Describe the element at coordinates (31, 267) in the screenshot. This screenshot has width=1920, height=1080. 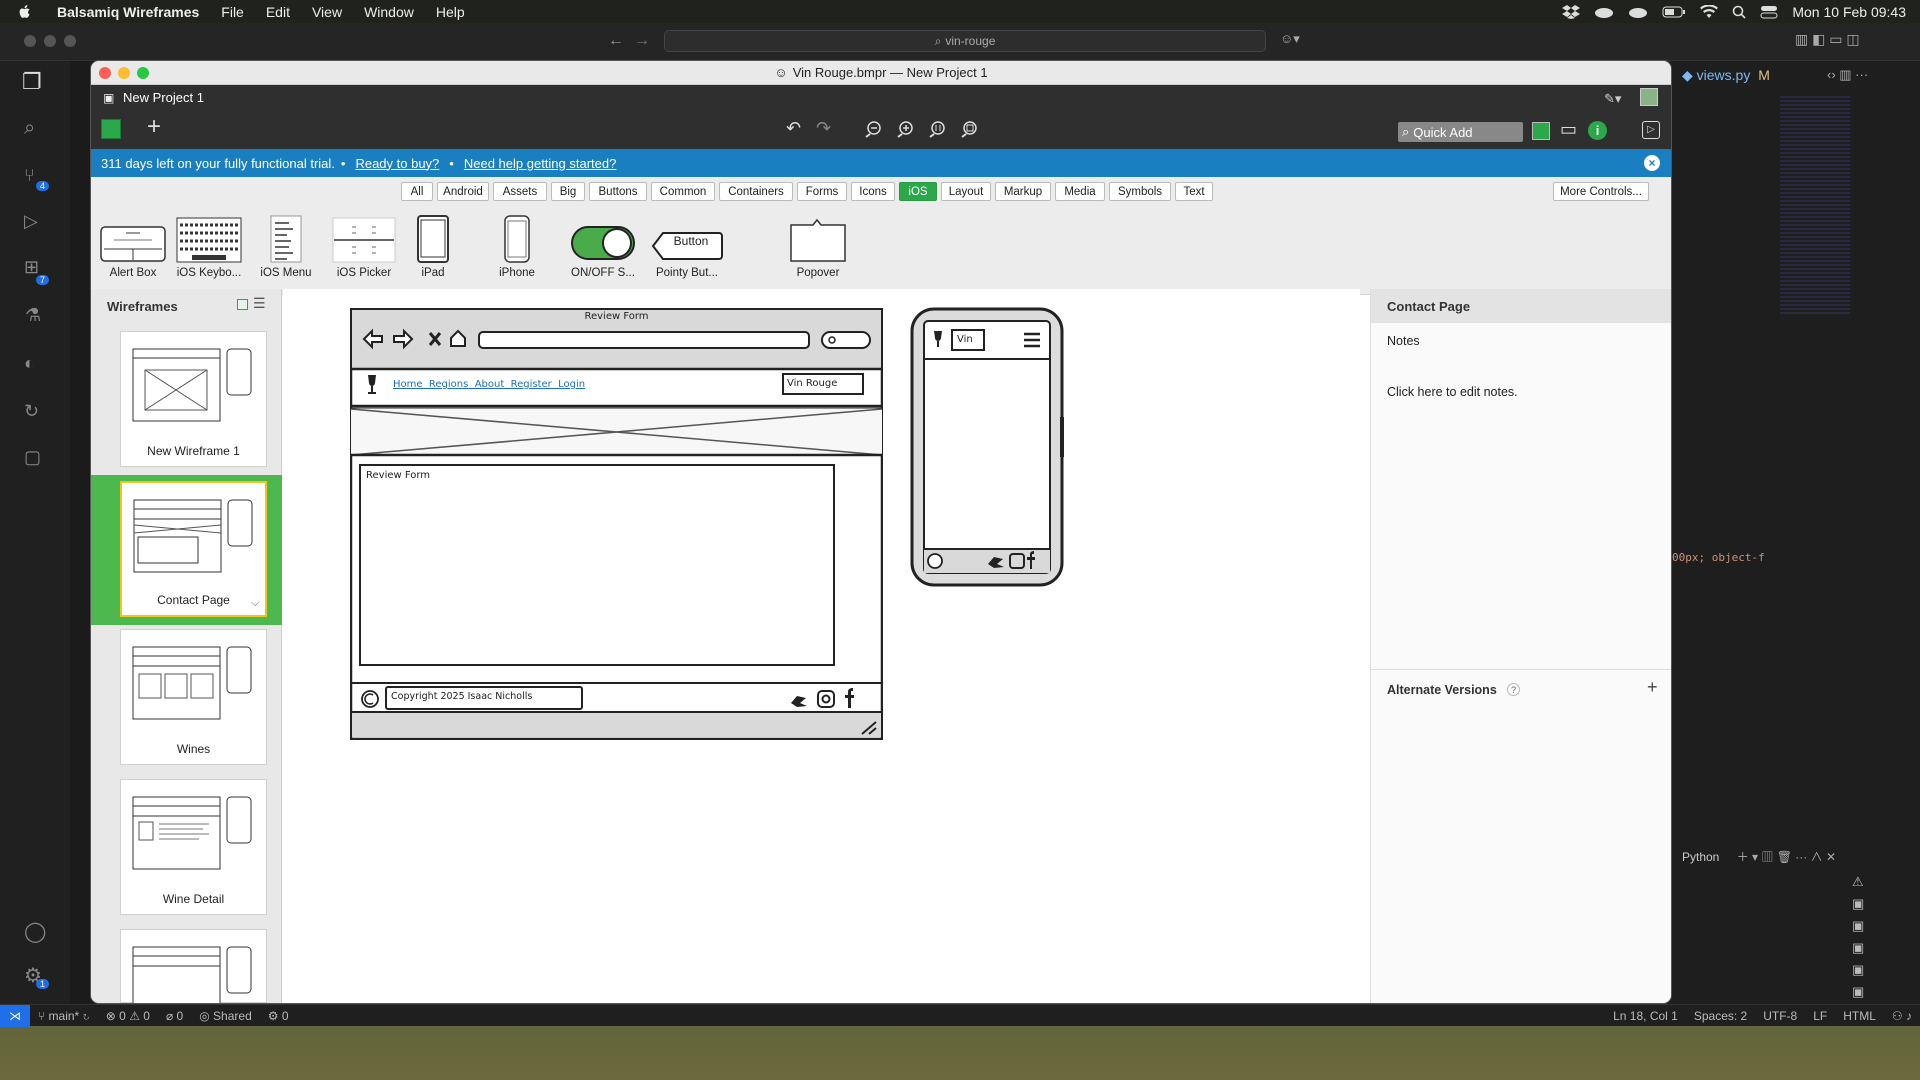
I see `extensions-icon: ⊞` at that location.